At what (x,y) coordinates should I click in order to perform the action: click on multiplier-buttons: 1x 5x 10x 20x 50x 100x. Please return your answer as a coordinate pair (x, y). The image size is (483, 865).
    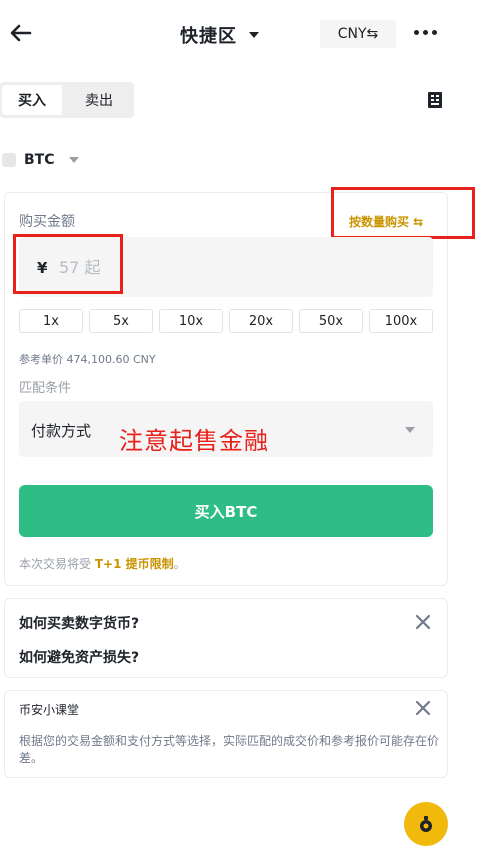
    Looking at the image, I should click on (226, 321).